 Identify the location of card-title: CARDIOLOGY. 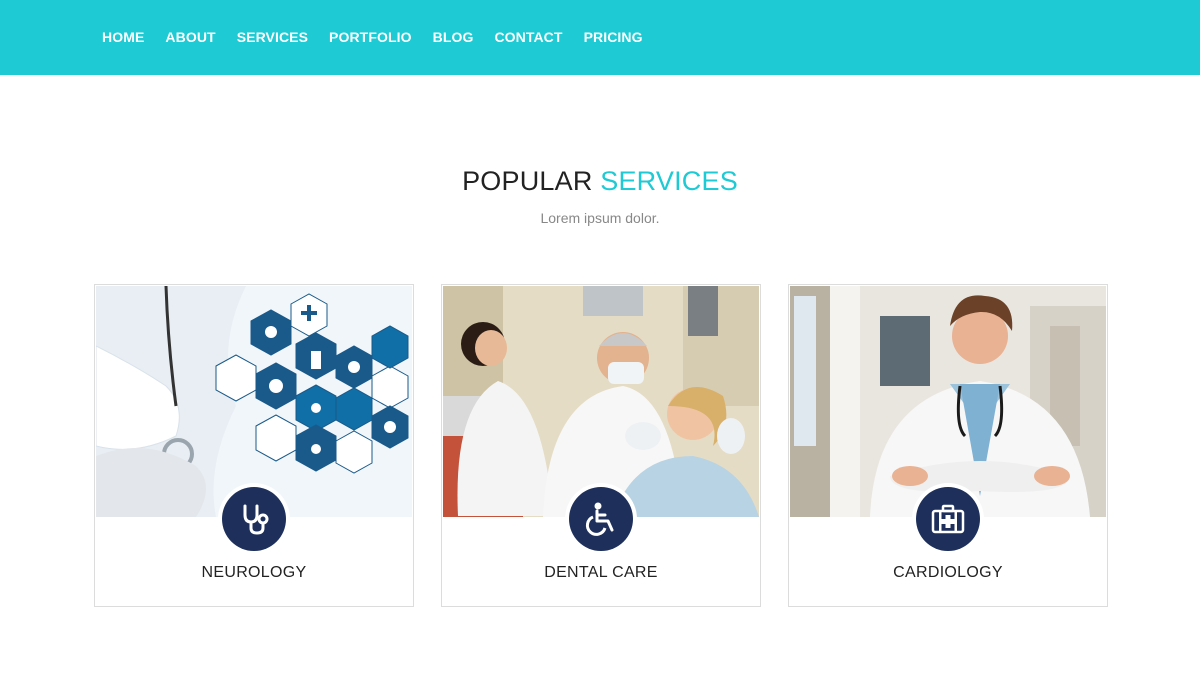
(948, 572).